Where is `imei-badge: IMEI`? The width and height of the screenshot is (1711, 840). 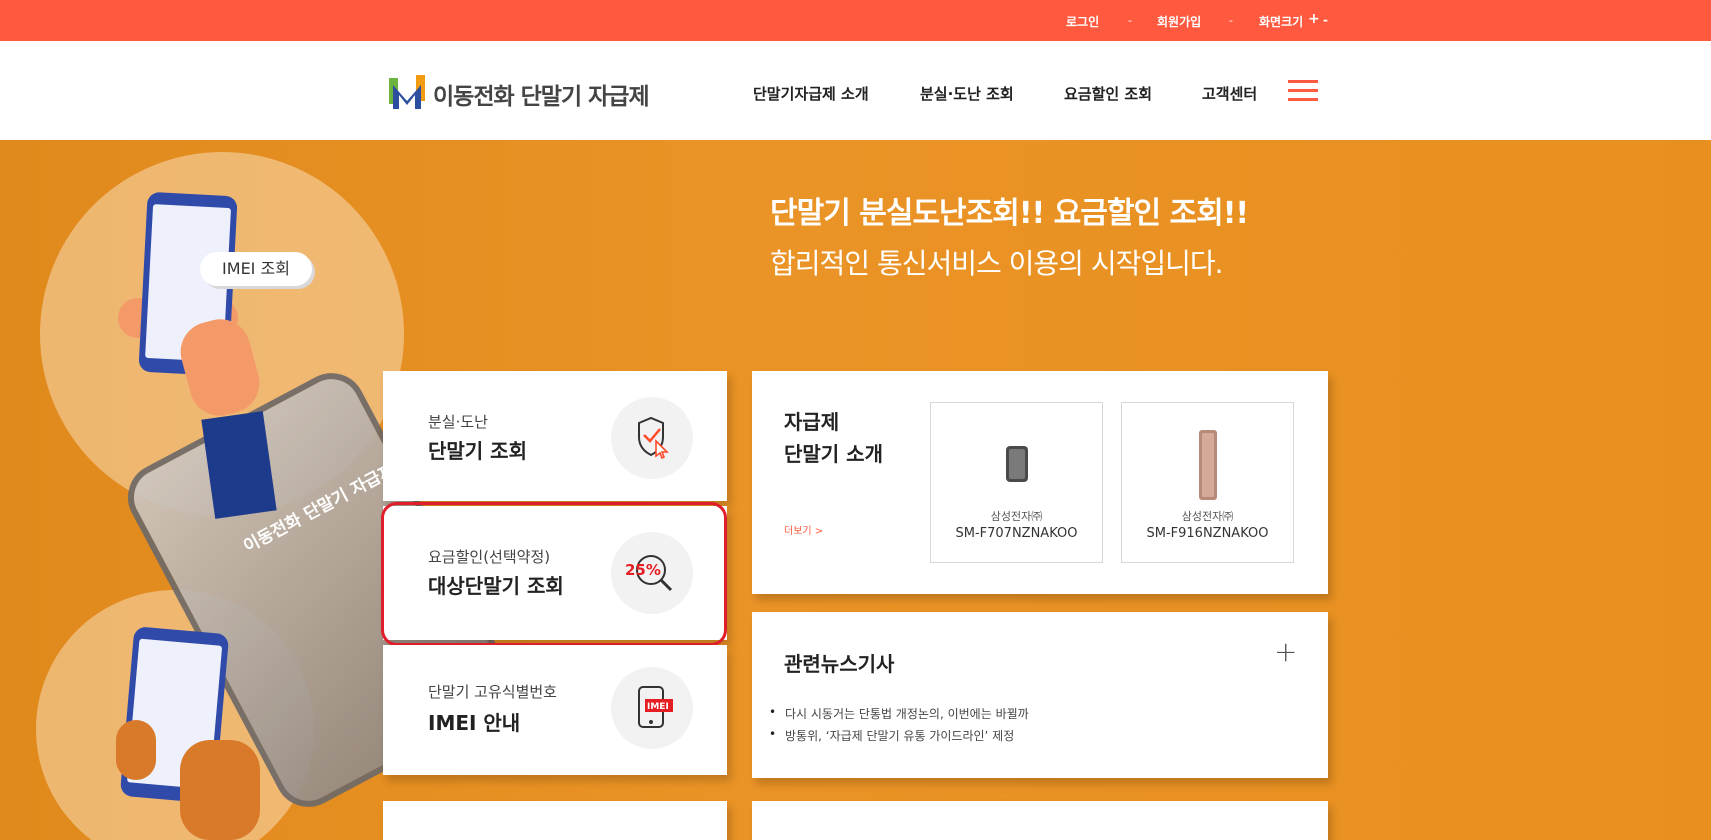 imei-badge: IMEI is located at coordinates (658, 707).